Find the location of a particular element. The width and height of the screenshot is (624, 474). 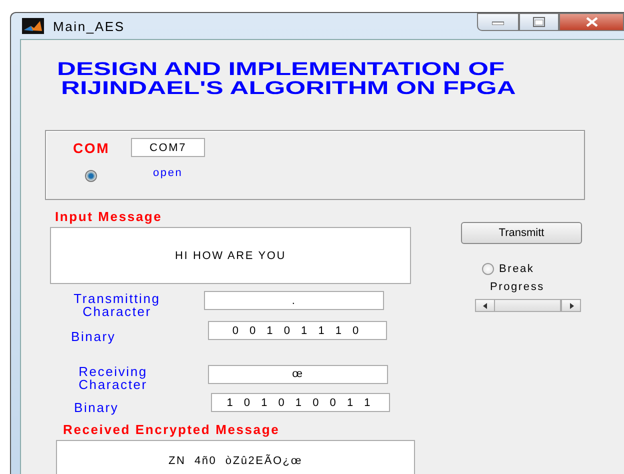

binary-field: 0 0 1 0 1 1 1 0 is located at coordinates (297, 330).